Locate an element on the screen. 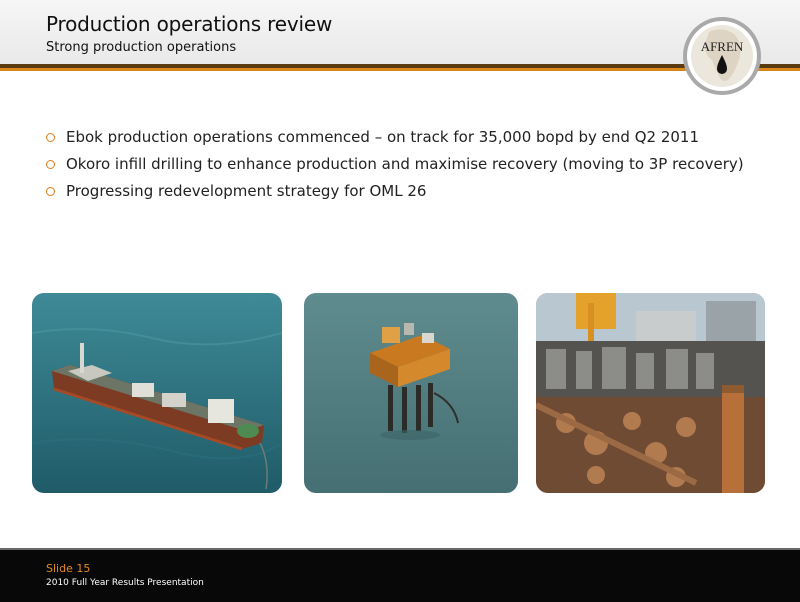  afren-logo: AFREN is located at coordinates (722, 56).